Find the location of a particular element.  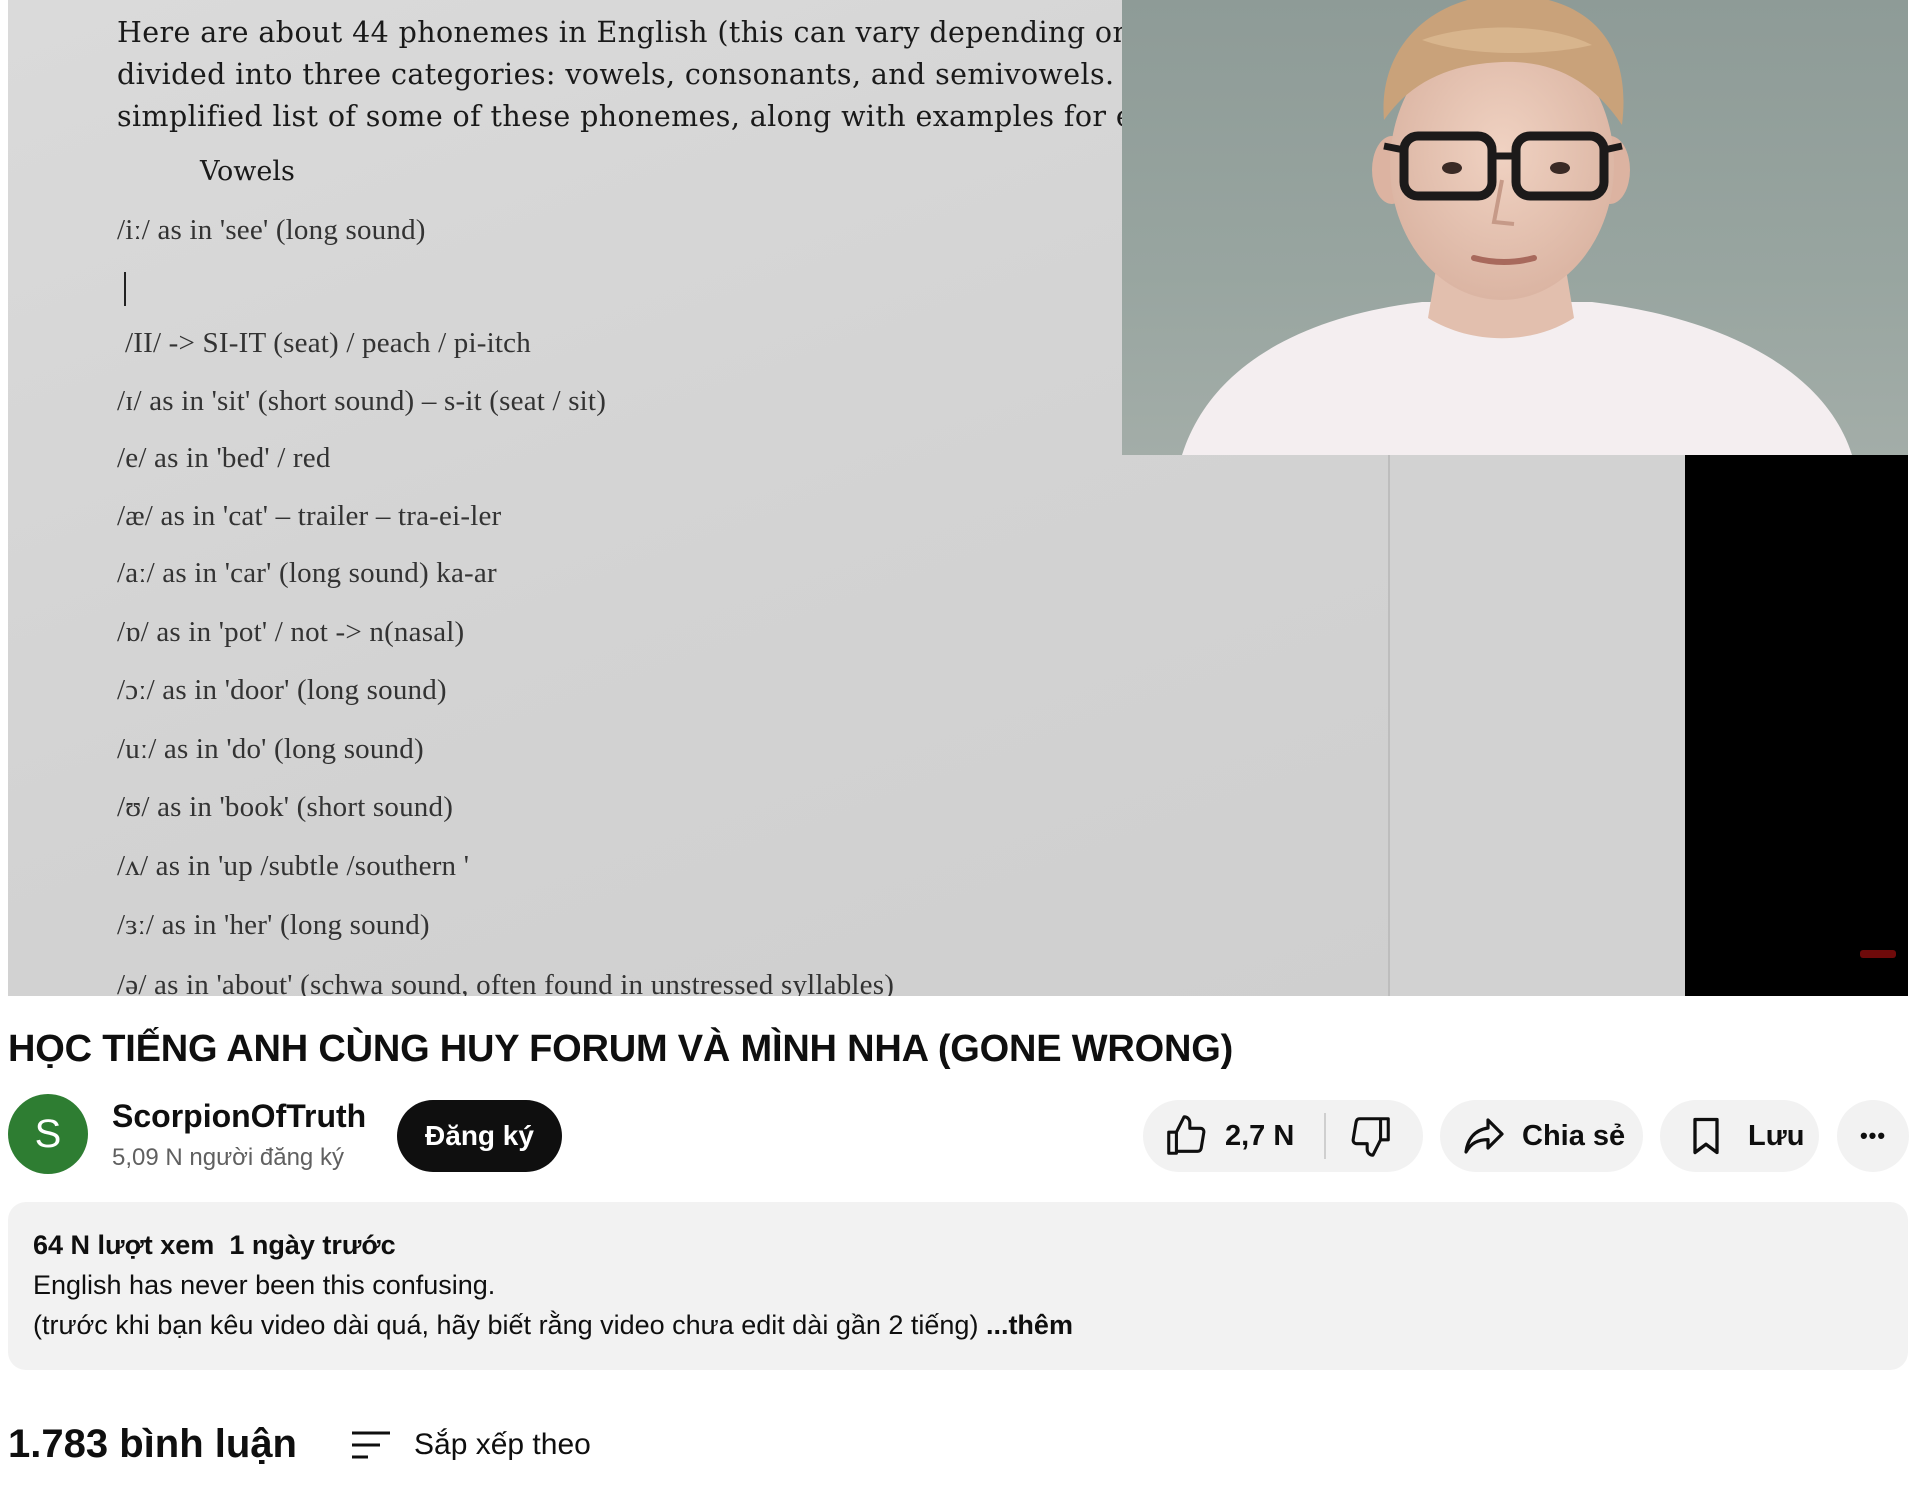

doc-line: /aː/ as in 'car' (long sound) ka-ar is located at coordinates (307, 573).